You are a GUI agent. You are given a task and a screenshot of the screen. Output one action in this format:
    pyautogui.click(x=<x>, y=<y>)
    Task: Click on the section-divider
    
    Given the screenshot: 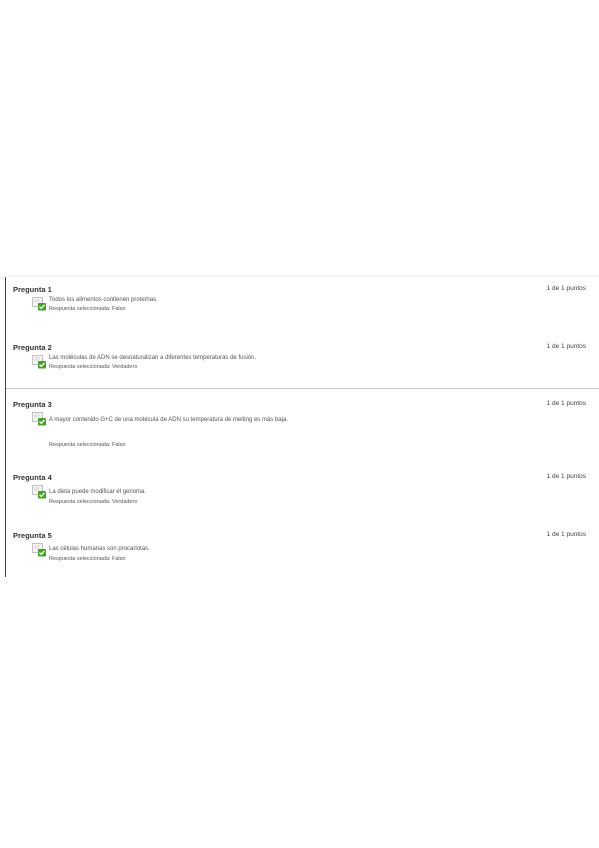 What is the action you would take?
    pyautogui.click(x=302, y=388)
    